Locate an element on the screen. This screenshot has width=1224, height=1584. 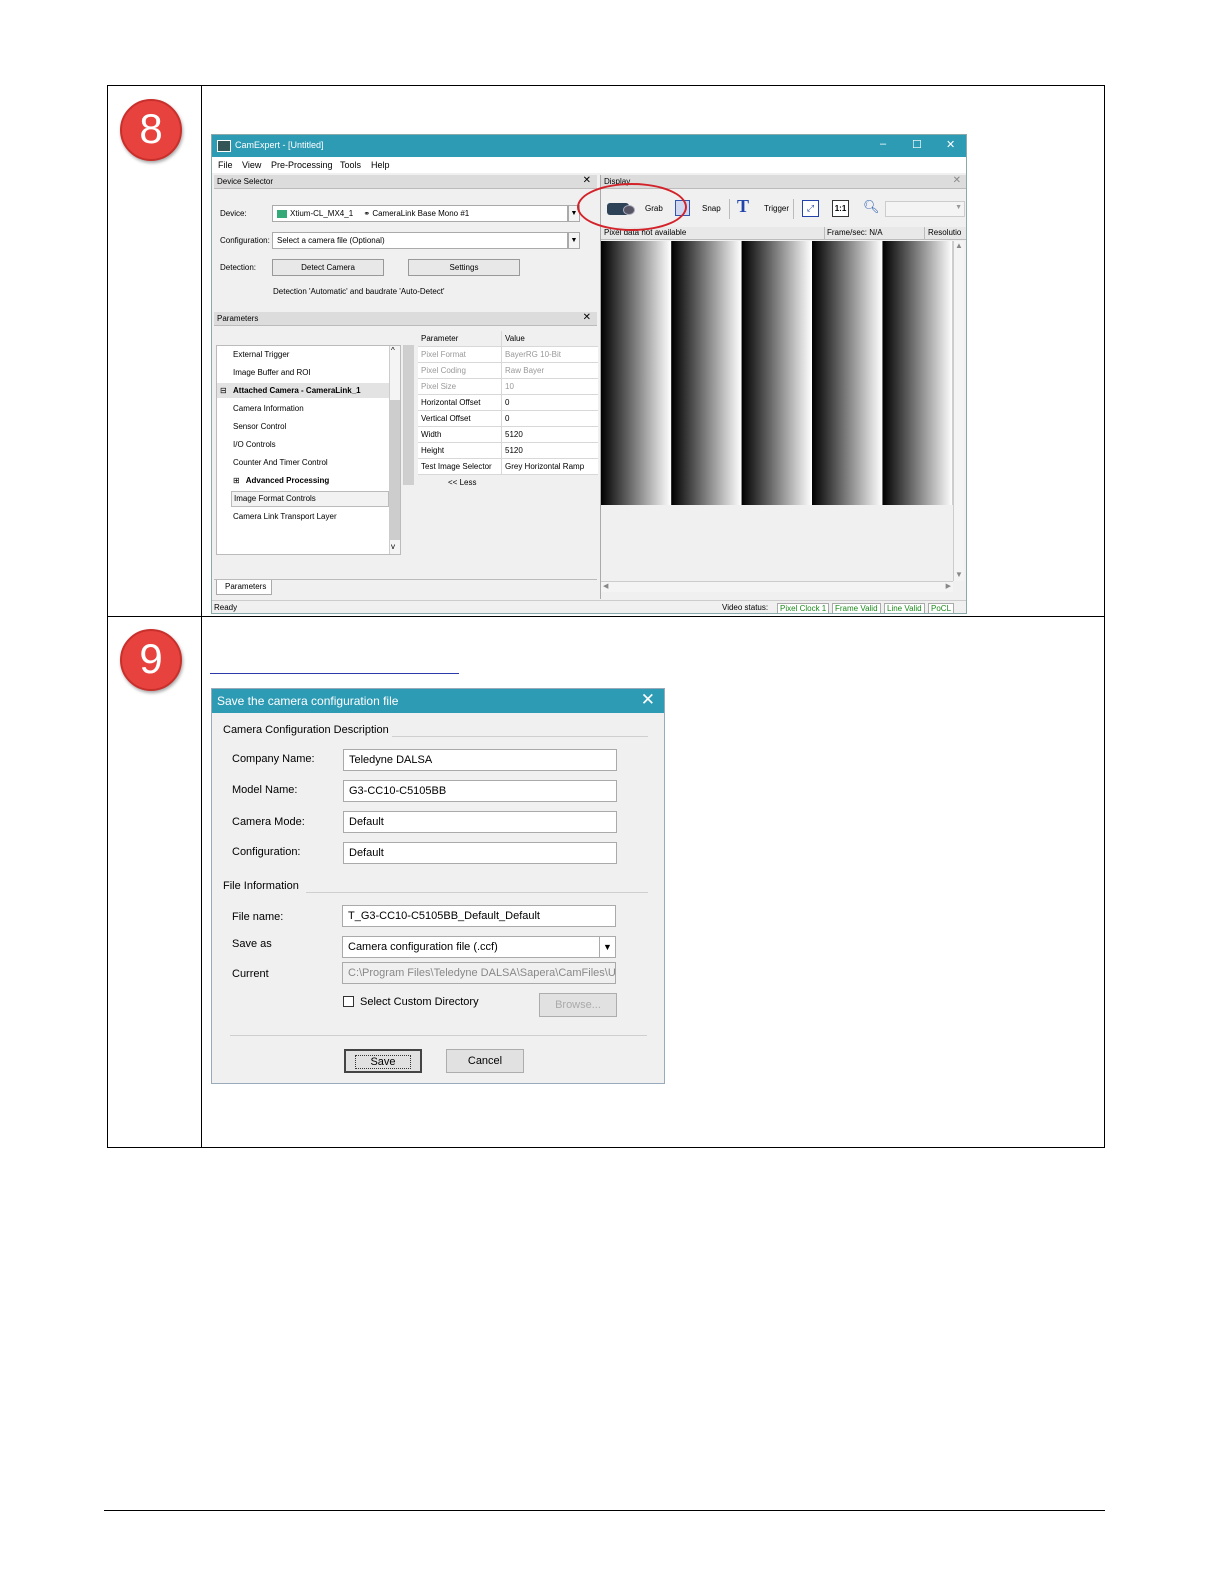
device-selector-header: Device Selector ✕ is located at coordinates (405, 182).